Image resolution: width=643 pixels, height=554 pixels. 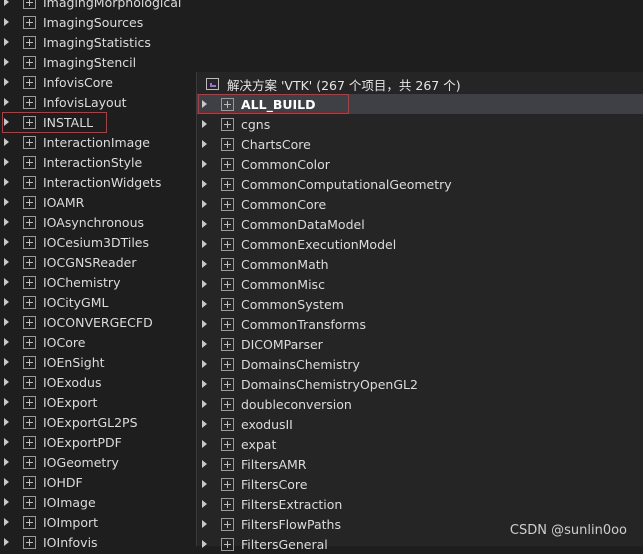 I want to click on tree-item: IOInfovis, so click(x=98, y=542).